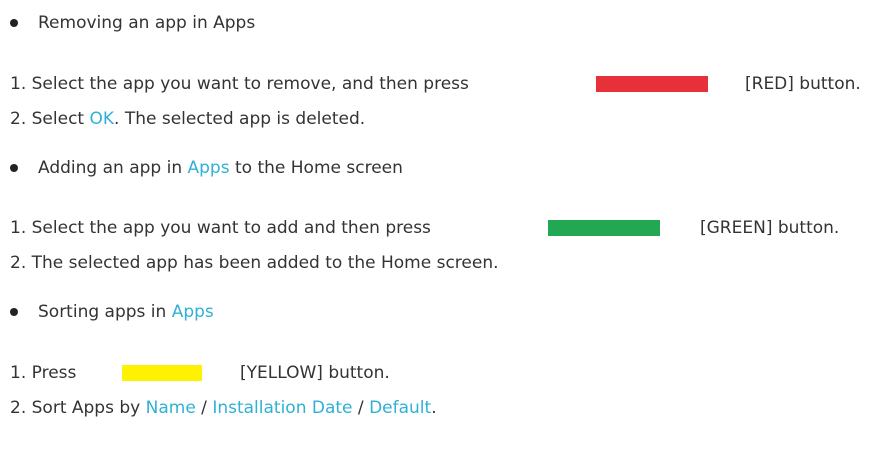 This screenshot has height=472, width=894. I want to click on red-button-icon, so click(652, 84).